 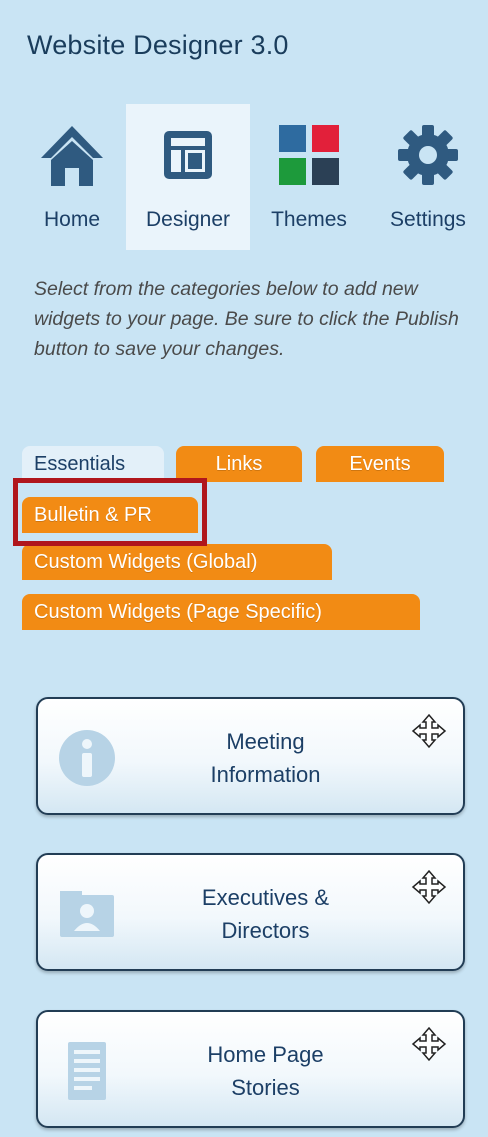 I want to click on home-icon, so click(x=72, y=156).